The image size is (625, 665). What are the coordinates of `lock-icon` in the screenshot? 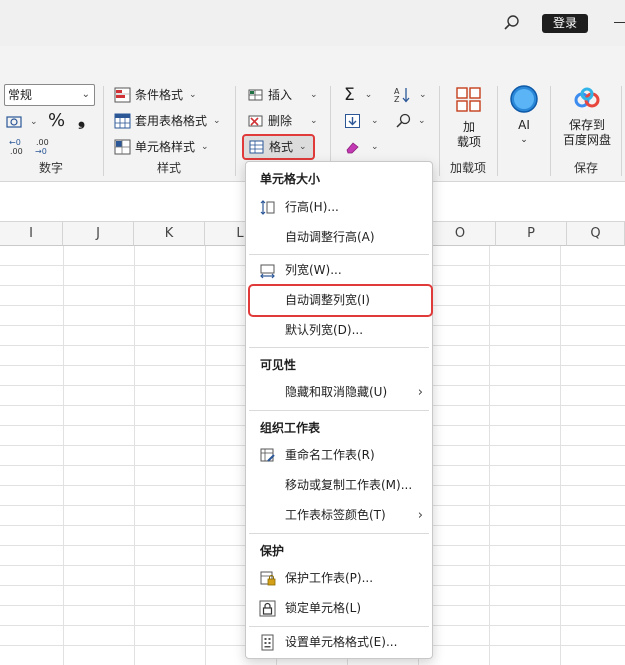 It's located at (267, 608).